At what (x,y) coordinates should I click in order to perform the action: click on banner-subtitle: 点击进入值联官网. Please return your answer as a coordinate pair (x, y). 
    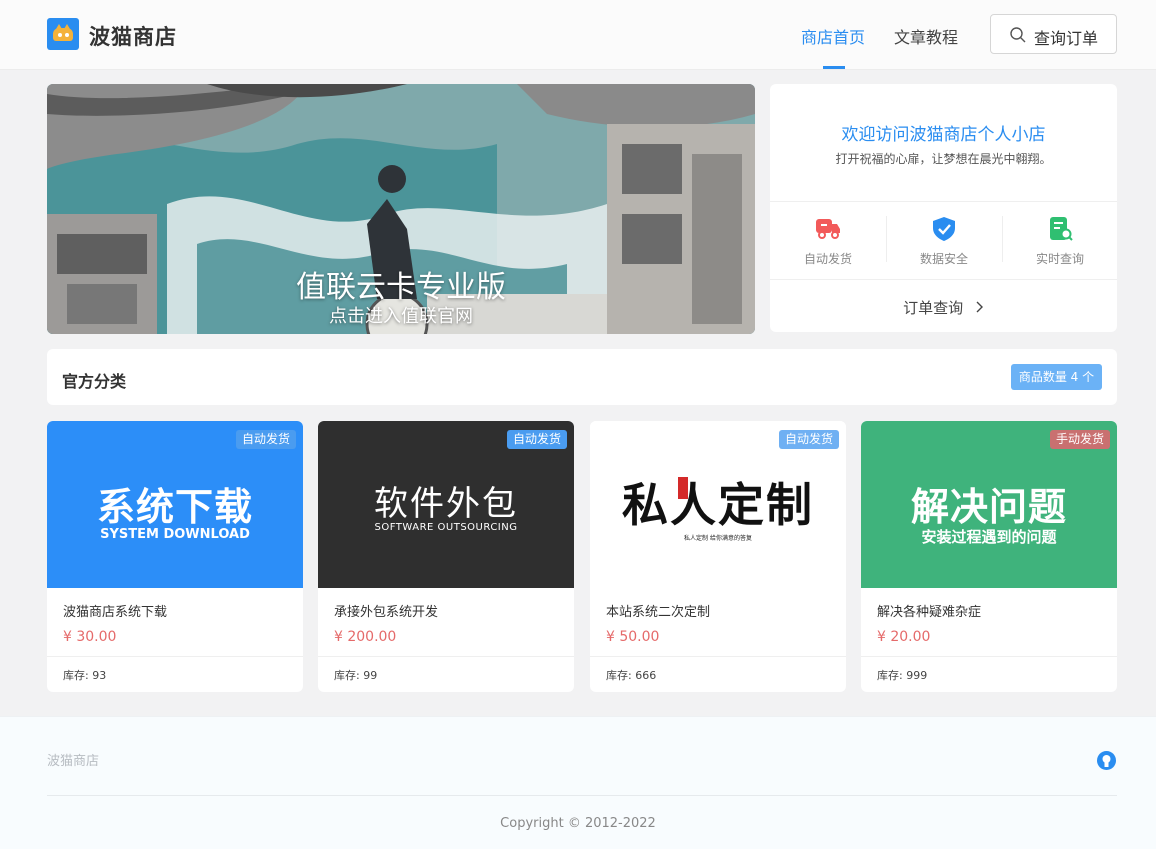
    Looking at the image, I should click on (401, 316).